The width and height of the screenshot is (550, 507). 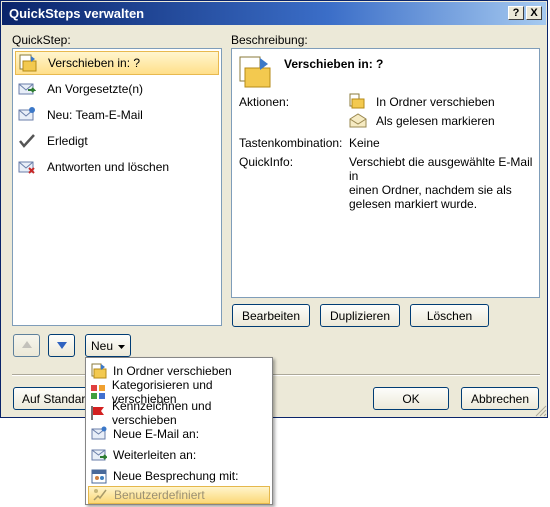 What do you see at coordinates (441, 169) in the screenshot?
I see `tooltip-line: Verschiebt die ausgewählte E-Mail in` at bounding box center [441, 169].